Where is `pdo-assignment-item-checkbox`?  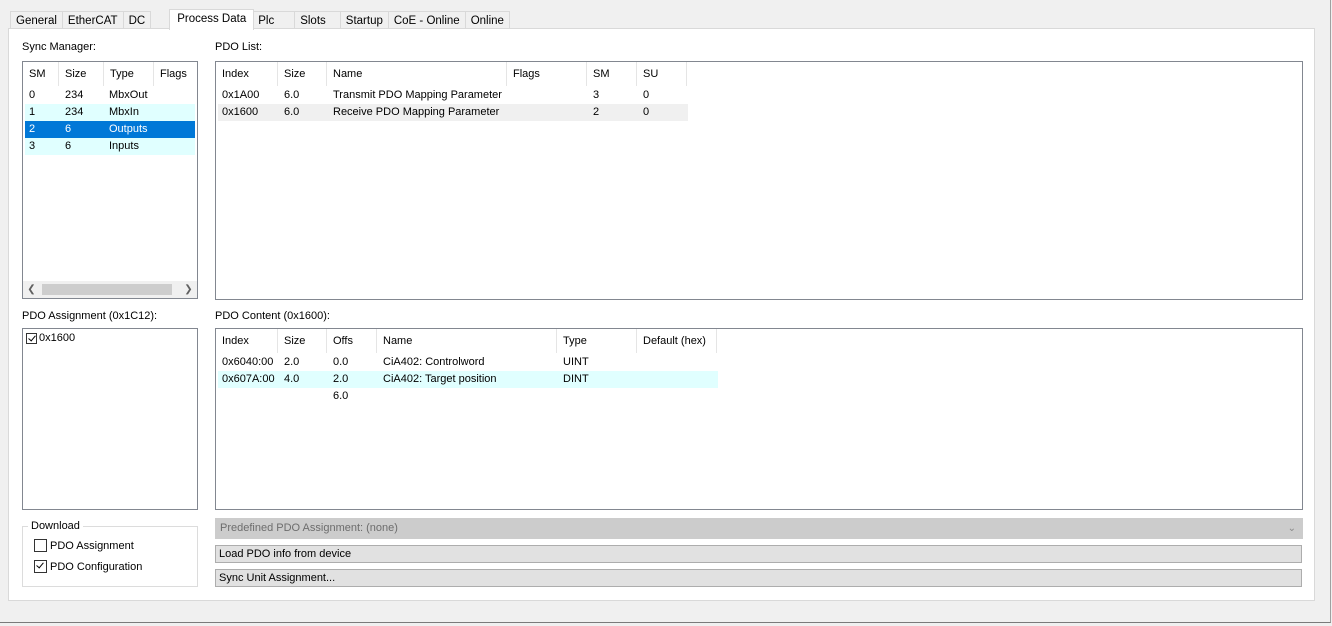
pdo-assignment-item-checkbox is located at coordinates (31, 338).